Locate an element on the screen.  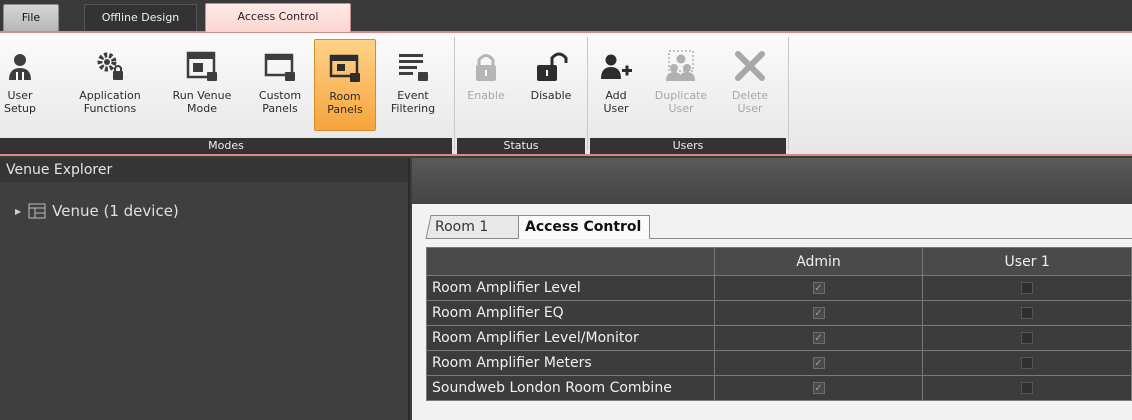
row-label: Room Amplifier Level/Monitor is located at coordinates (570, 338).